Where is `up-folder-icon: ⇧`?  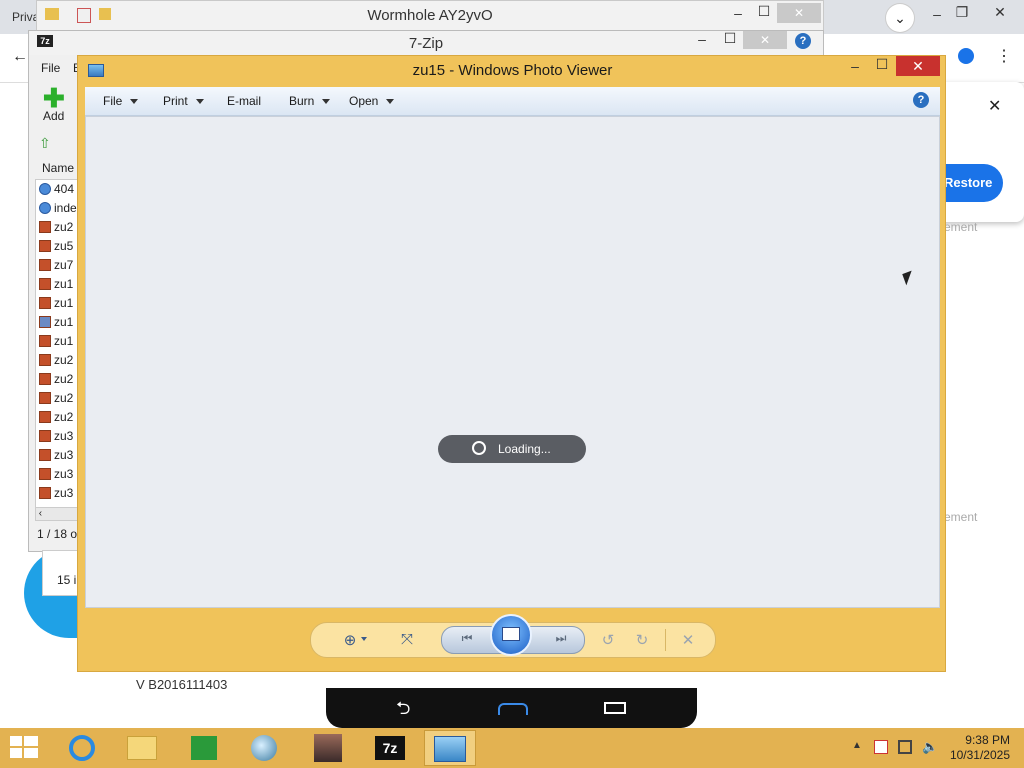 up-folder-icon: ⇧ is located at coordinates (45, 143).